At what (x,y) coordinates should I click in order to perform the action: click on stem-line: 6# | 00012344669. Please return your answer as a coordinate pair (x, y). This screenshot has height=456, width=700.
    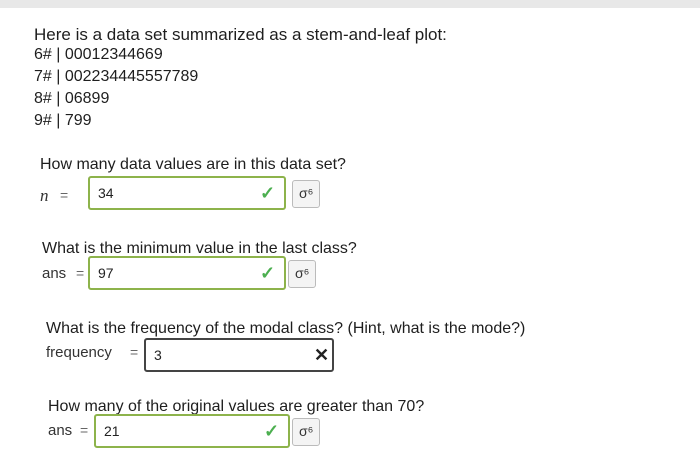
    Looking at the image, I should click on (98, 54).